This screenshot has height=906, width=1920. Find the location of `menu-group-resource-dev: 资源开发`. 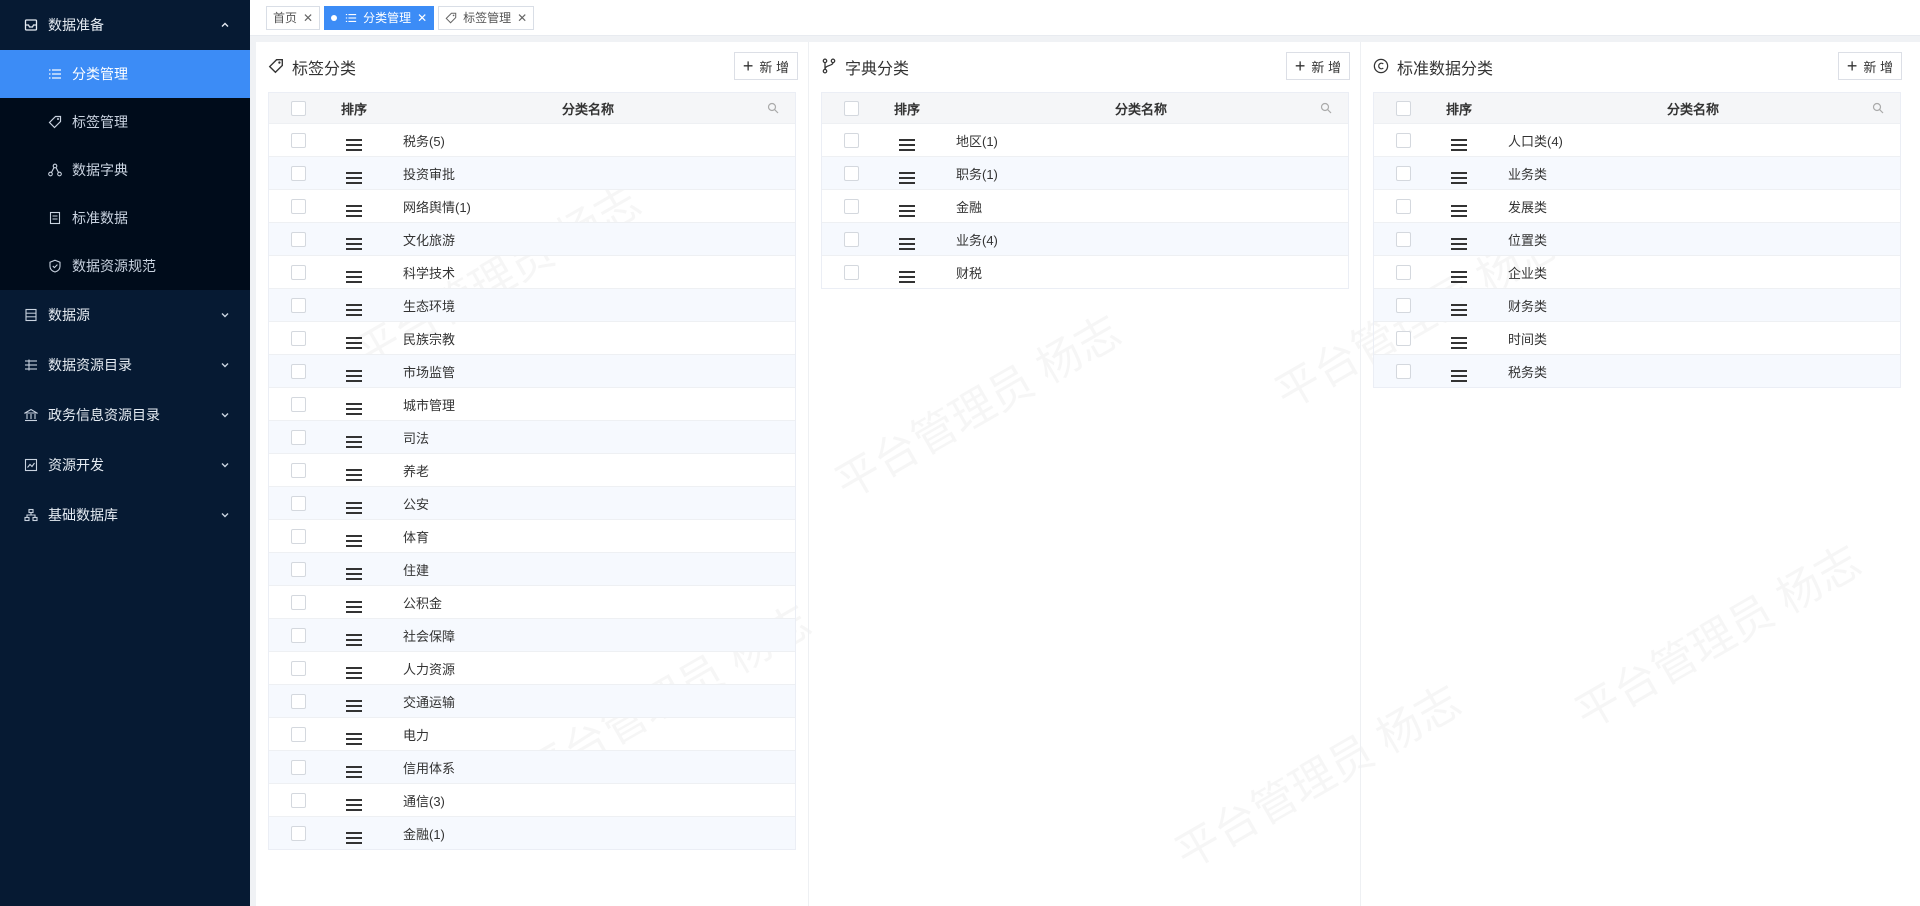

menu-group-resource-dev: 资源开发 is located at coordinates (125, 465).